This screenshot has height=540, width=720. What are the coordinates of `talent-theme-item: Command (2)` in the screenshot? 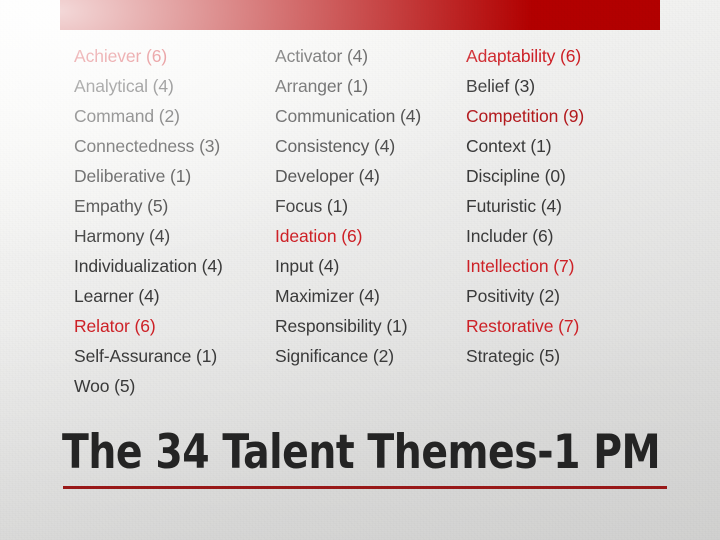 It's located at (127, 116).